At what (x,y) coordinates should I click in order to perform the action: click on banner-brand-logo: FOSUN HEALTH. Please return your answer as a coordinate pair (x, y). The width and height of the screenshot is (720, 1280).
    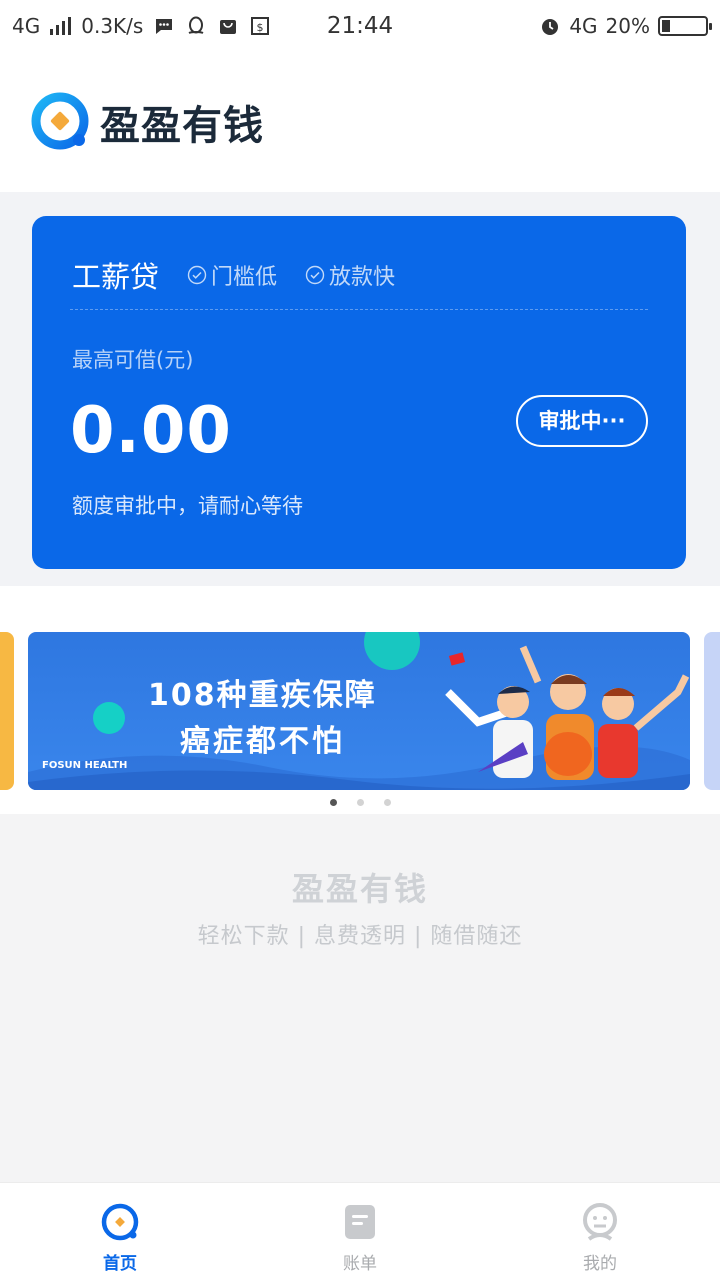
    Looking at the image, I should click on (85, 765).